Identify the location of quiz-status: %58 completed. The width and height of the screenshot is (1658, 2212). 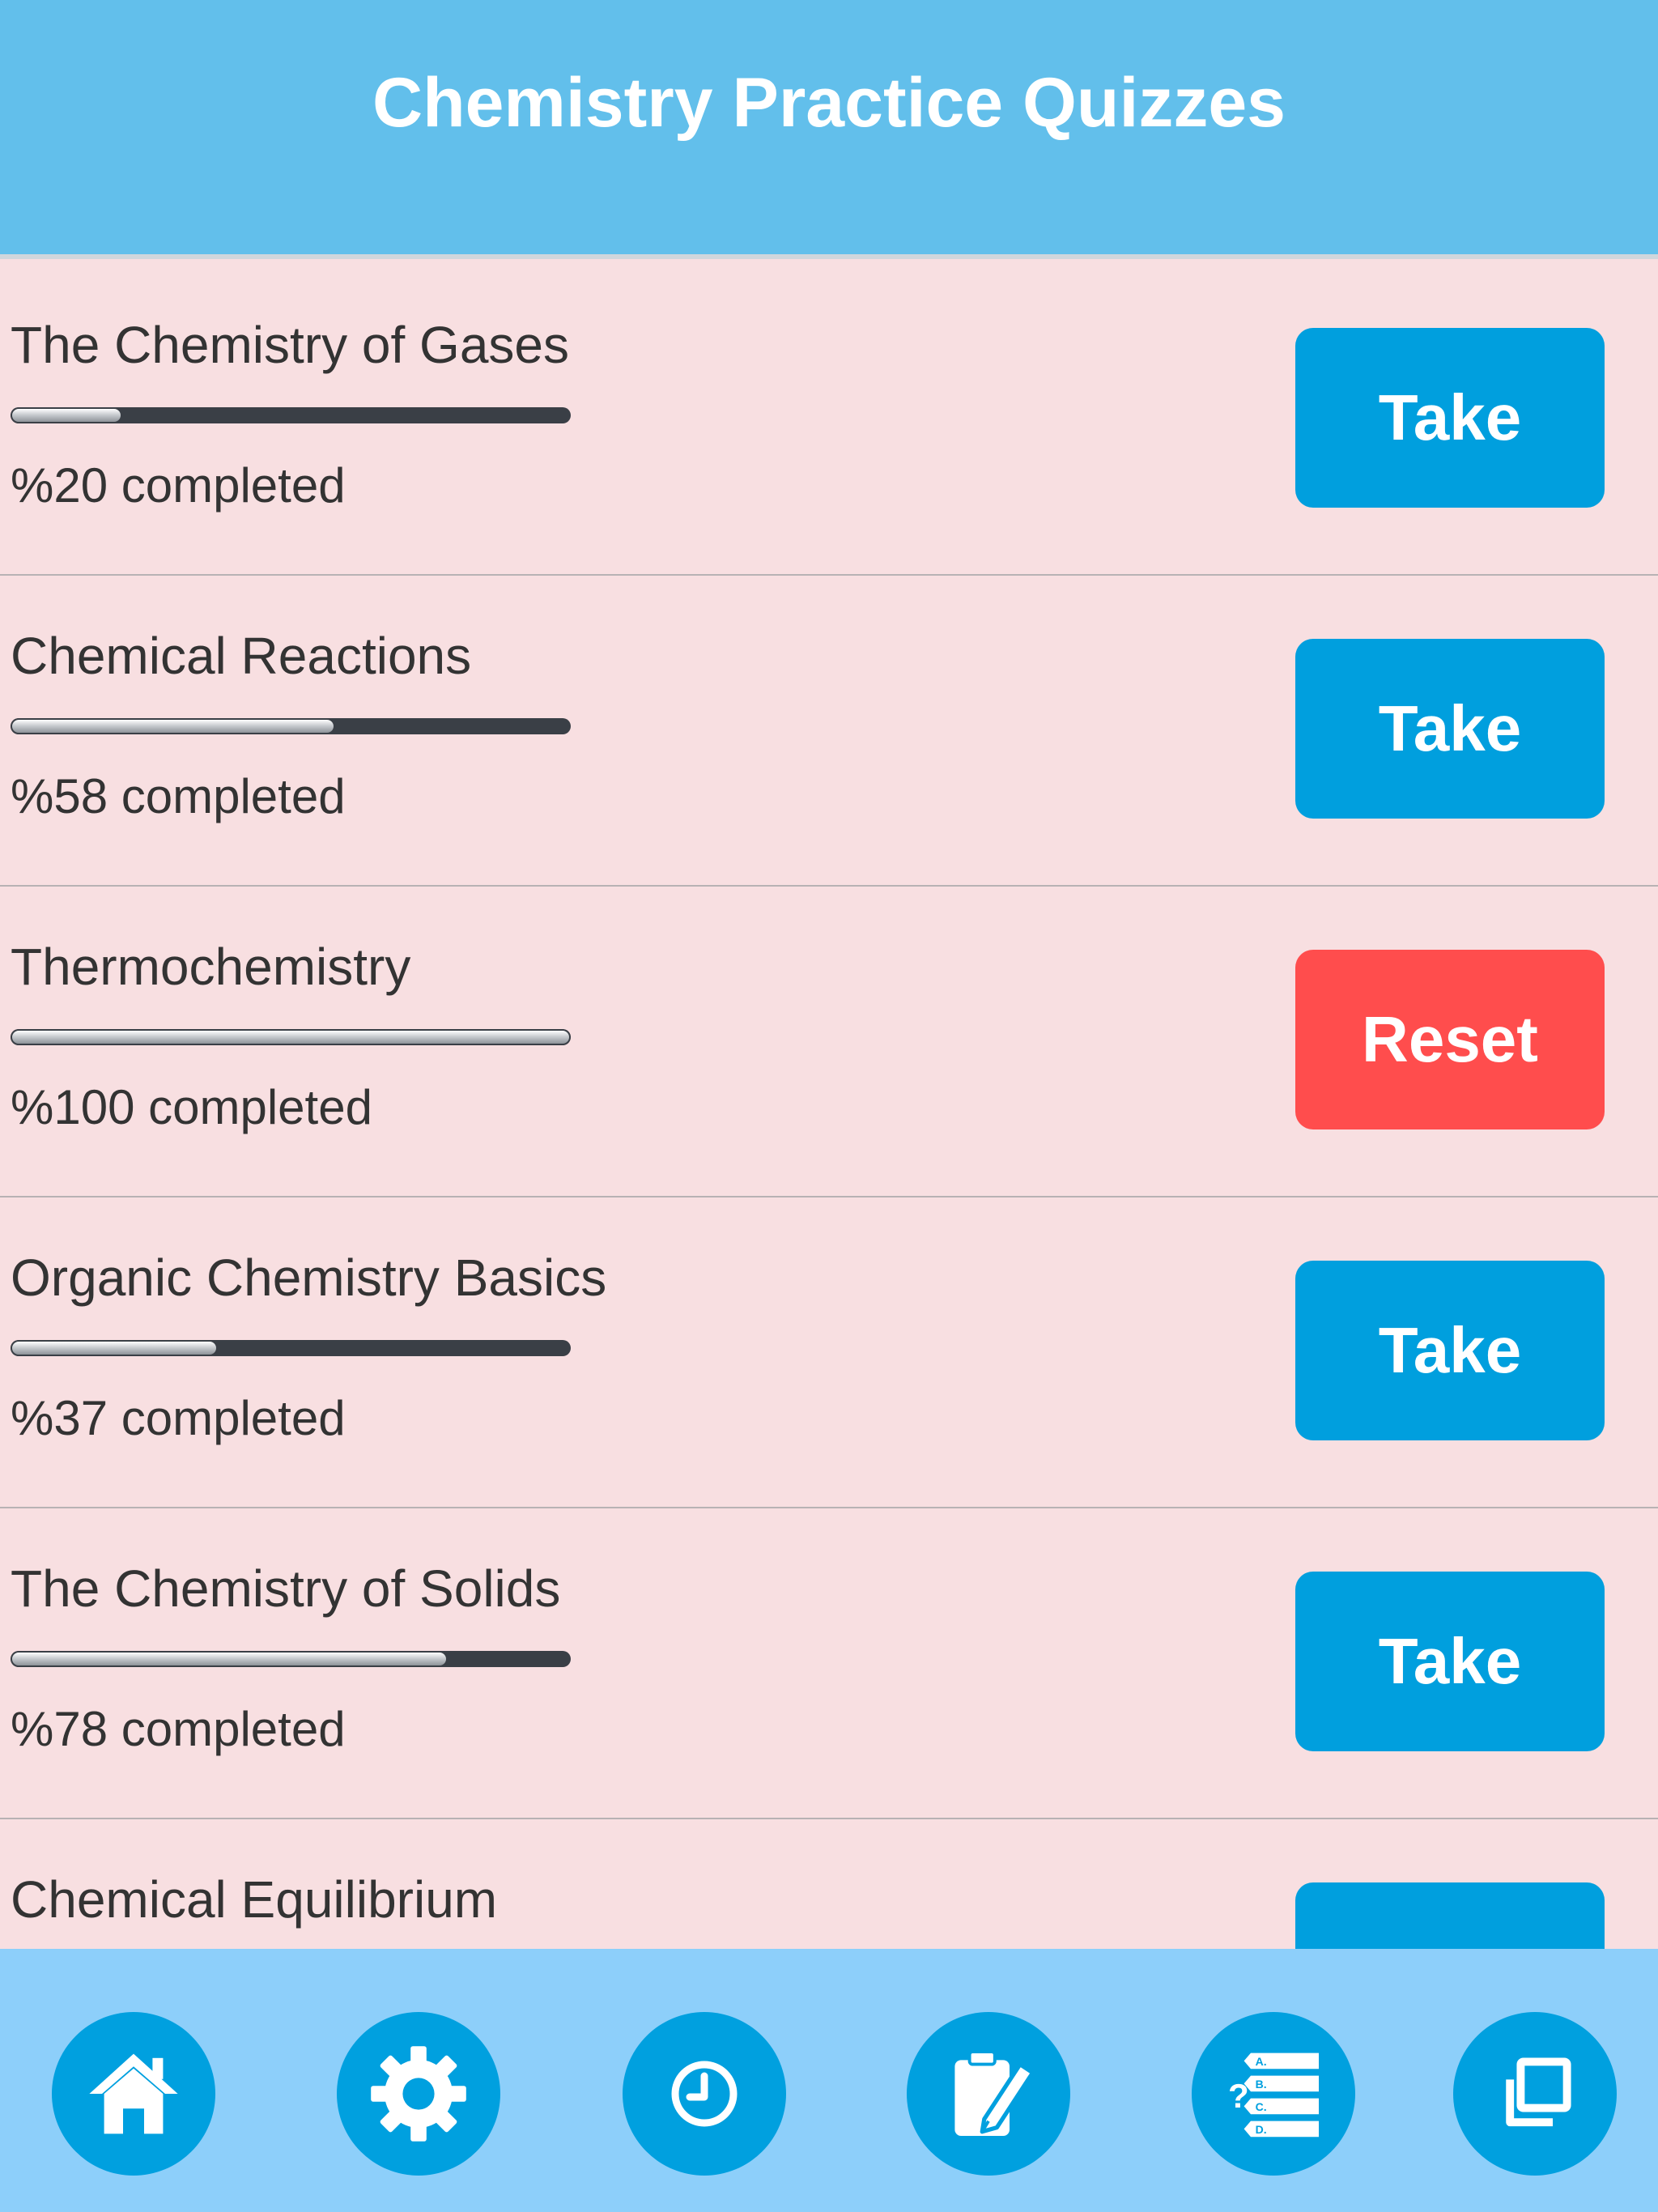
(178, 796).